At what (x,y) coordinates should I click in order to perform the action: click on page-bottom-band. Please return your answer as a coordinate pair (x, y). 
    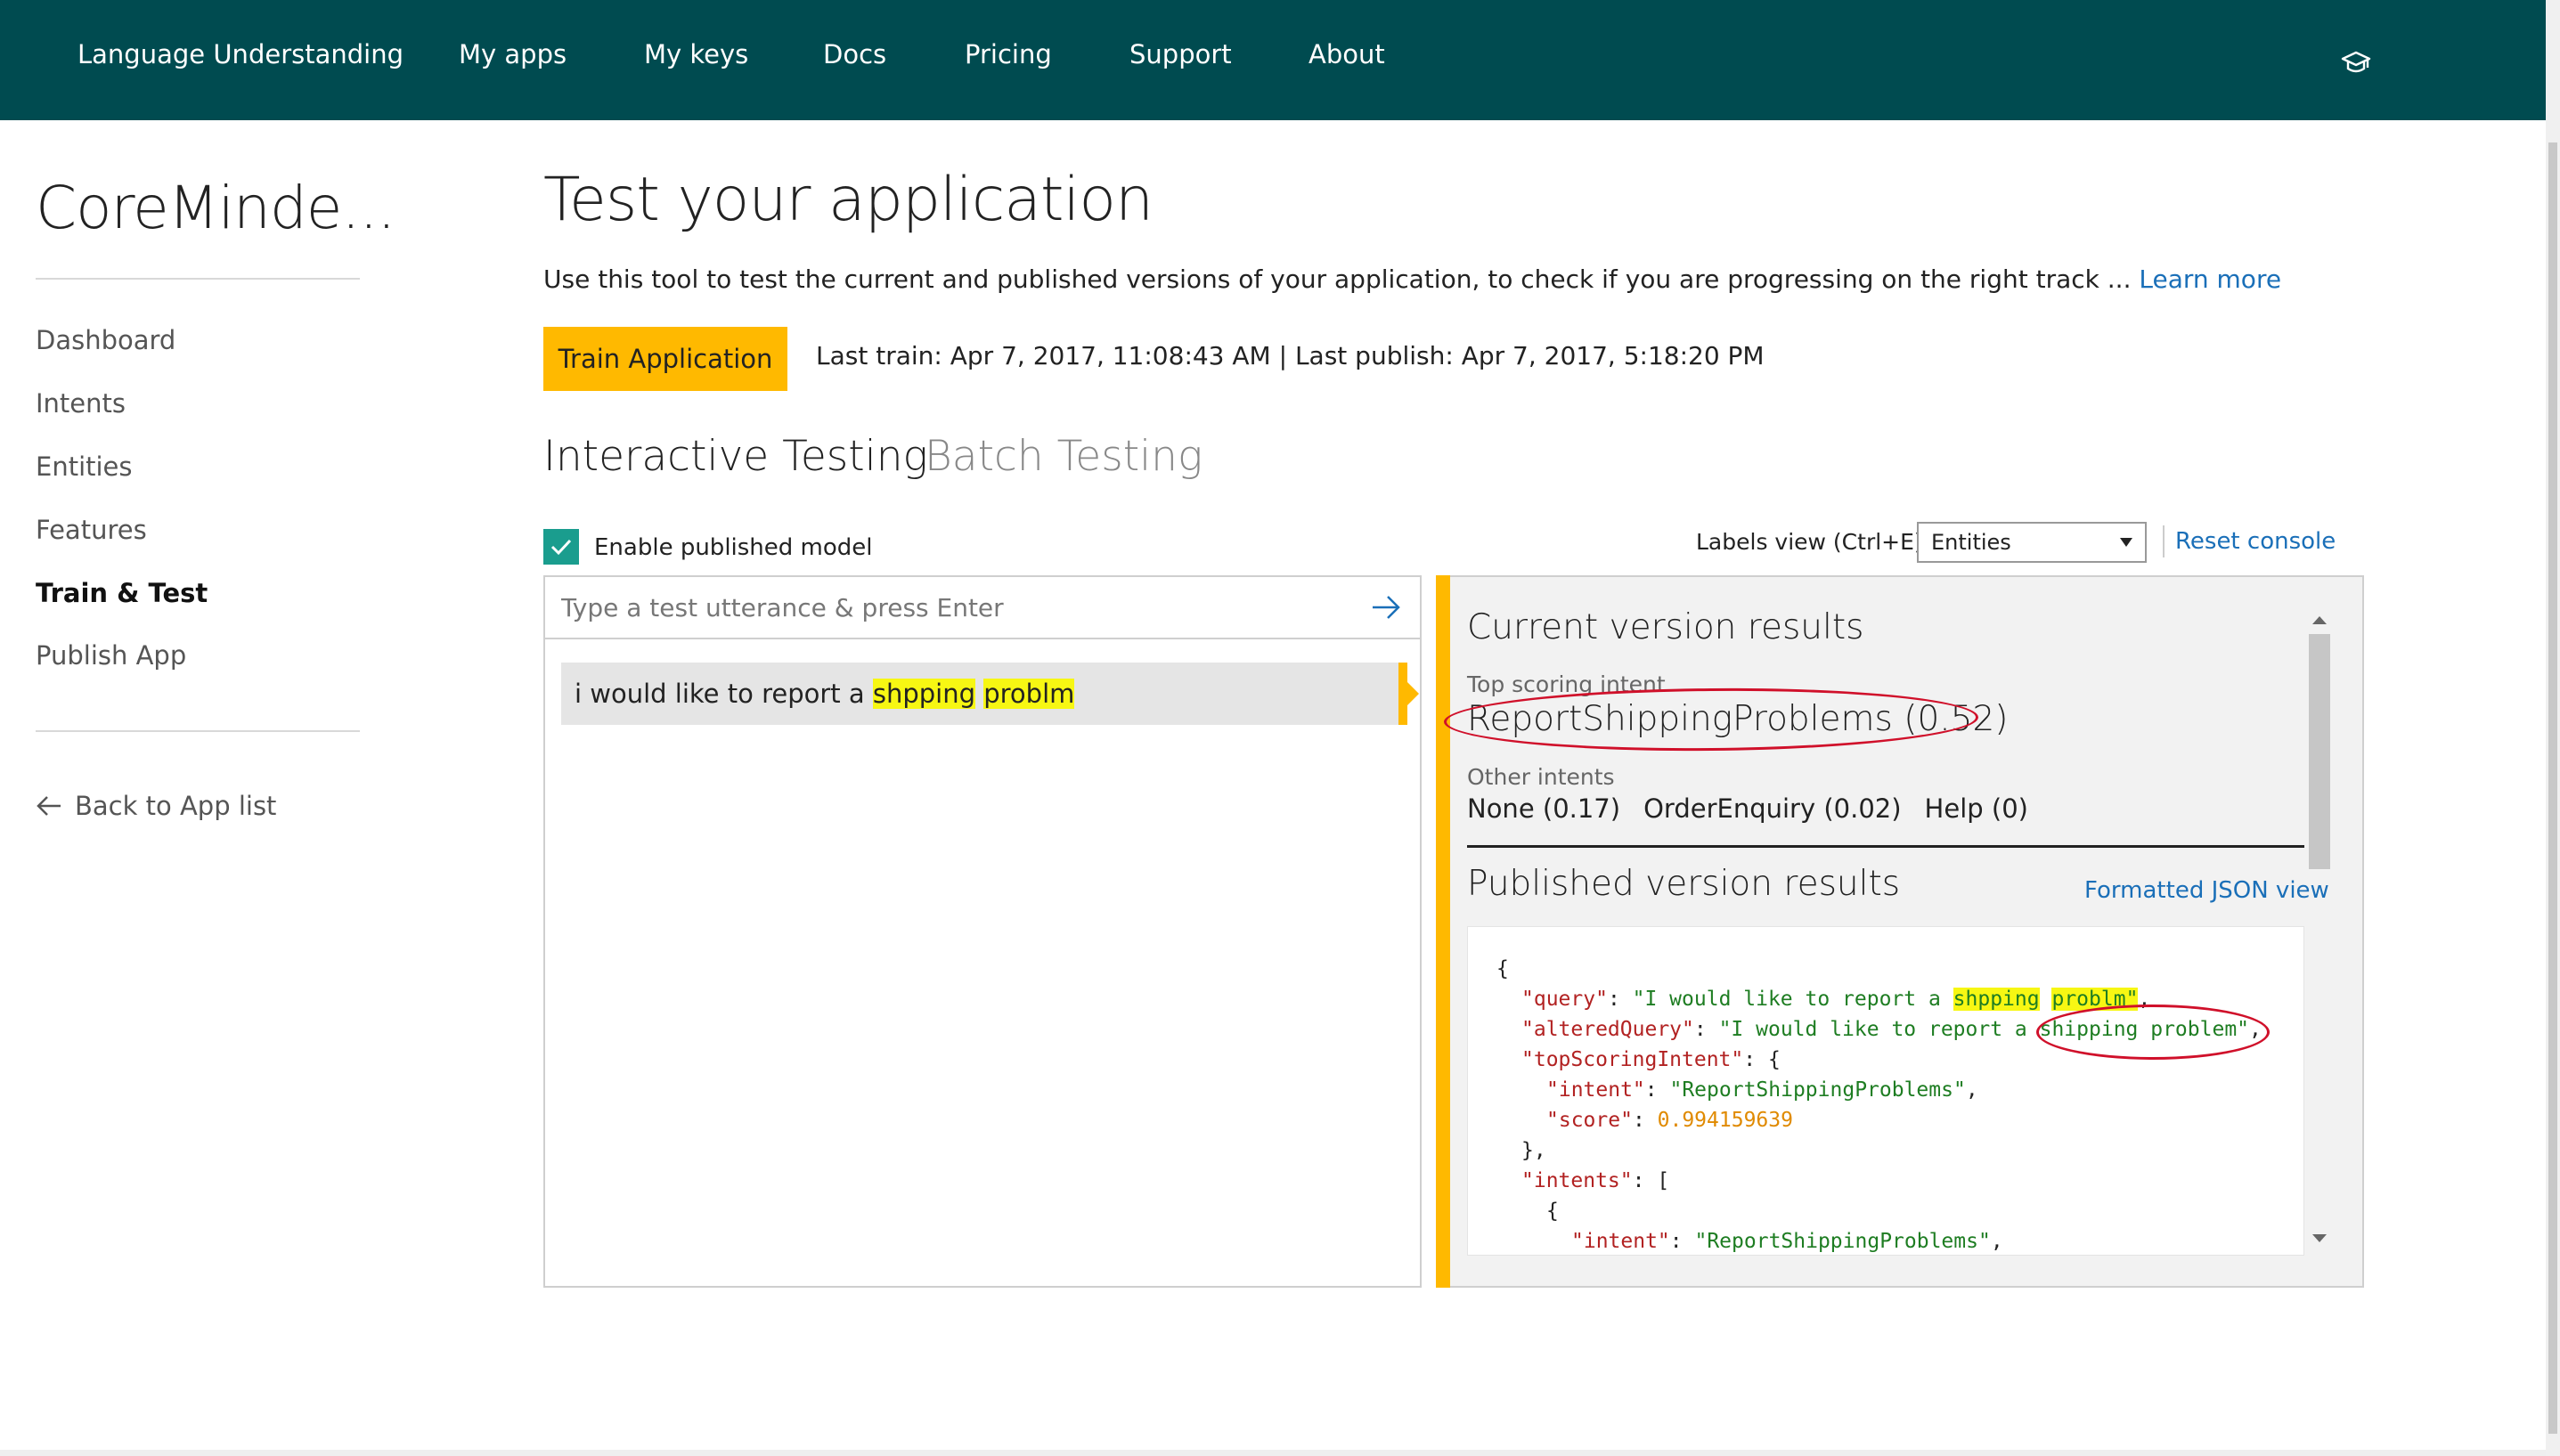
    Looking at the image, I should click on (1273, 1453).